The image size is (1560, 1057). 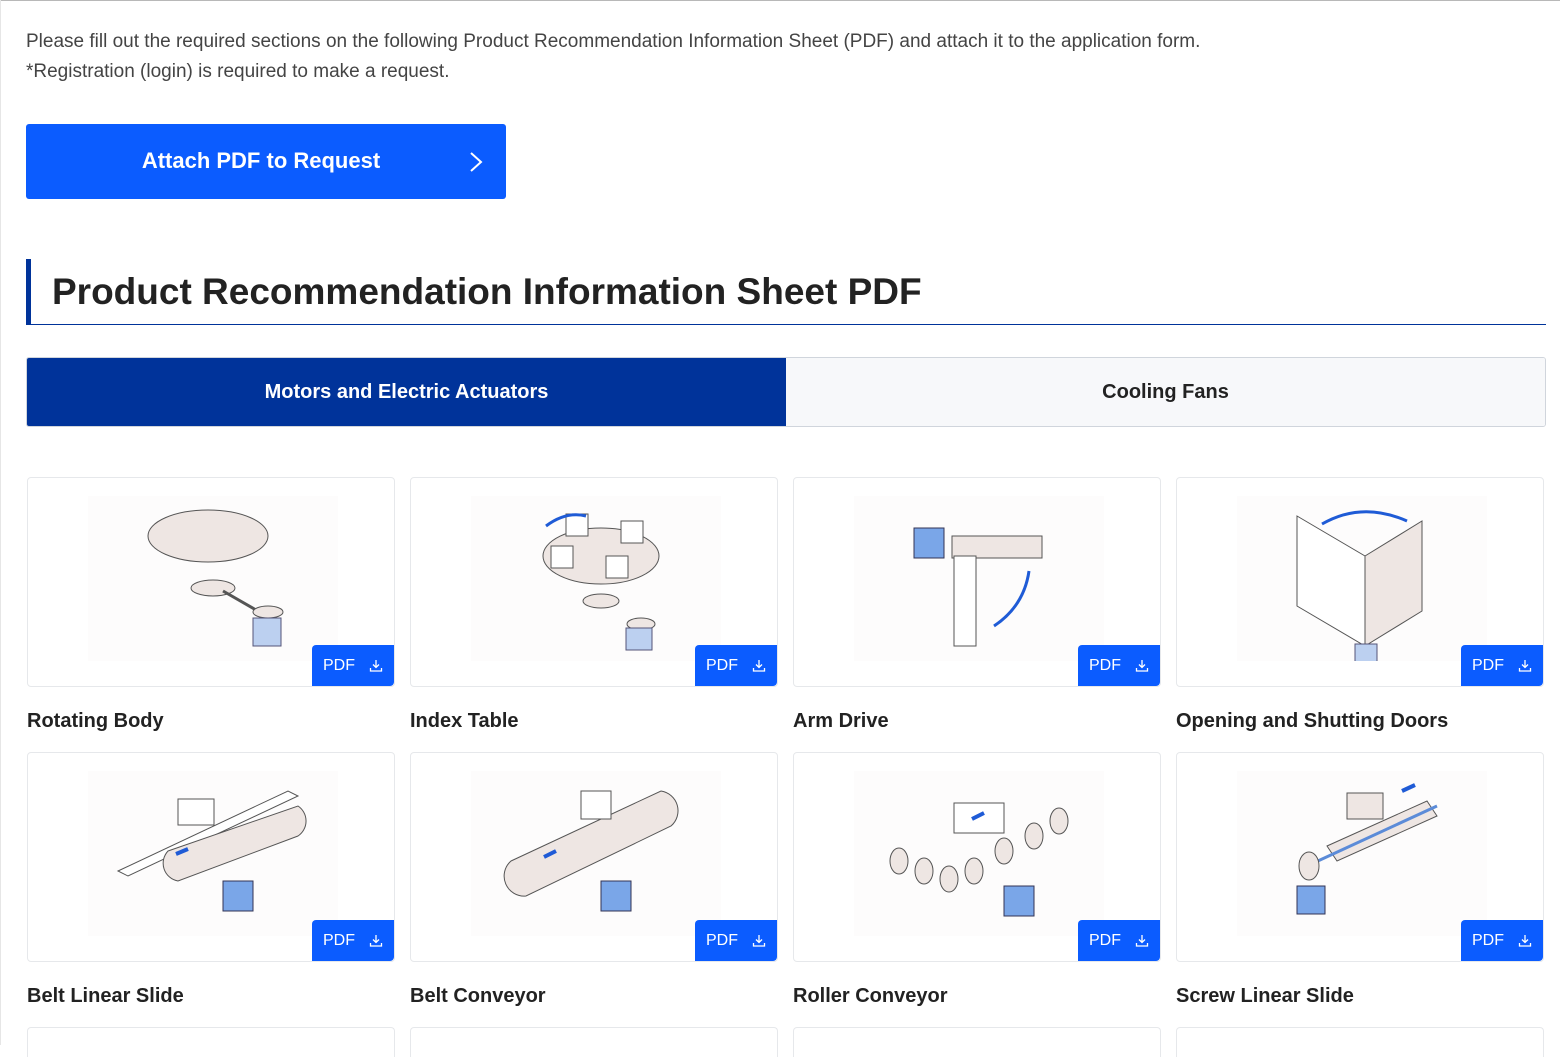 What do you see at coordinates (406, 392) in the screenshot?
I see `tab-motors-actuators: Motors and Electric Actuators` at bounding box center [406, 392].